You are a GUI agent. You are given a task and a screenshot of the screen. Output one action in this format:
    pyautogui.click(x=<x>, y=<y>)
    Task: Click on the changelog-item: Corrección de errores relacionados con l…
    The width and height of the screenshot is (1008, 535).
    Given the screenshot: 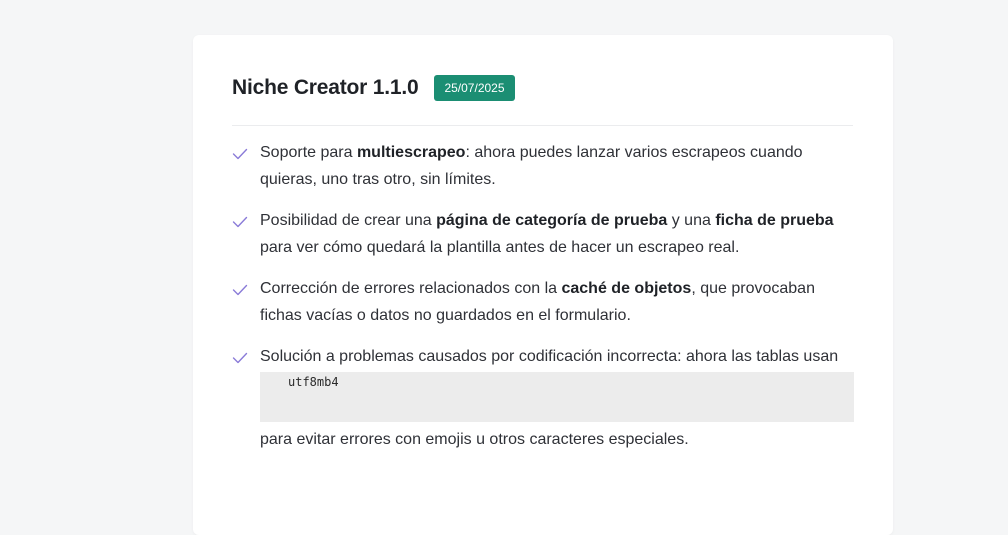 What is the action you would take?
    pyautogui.click(x=543, y=302)
    